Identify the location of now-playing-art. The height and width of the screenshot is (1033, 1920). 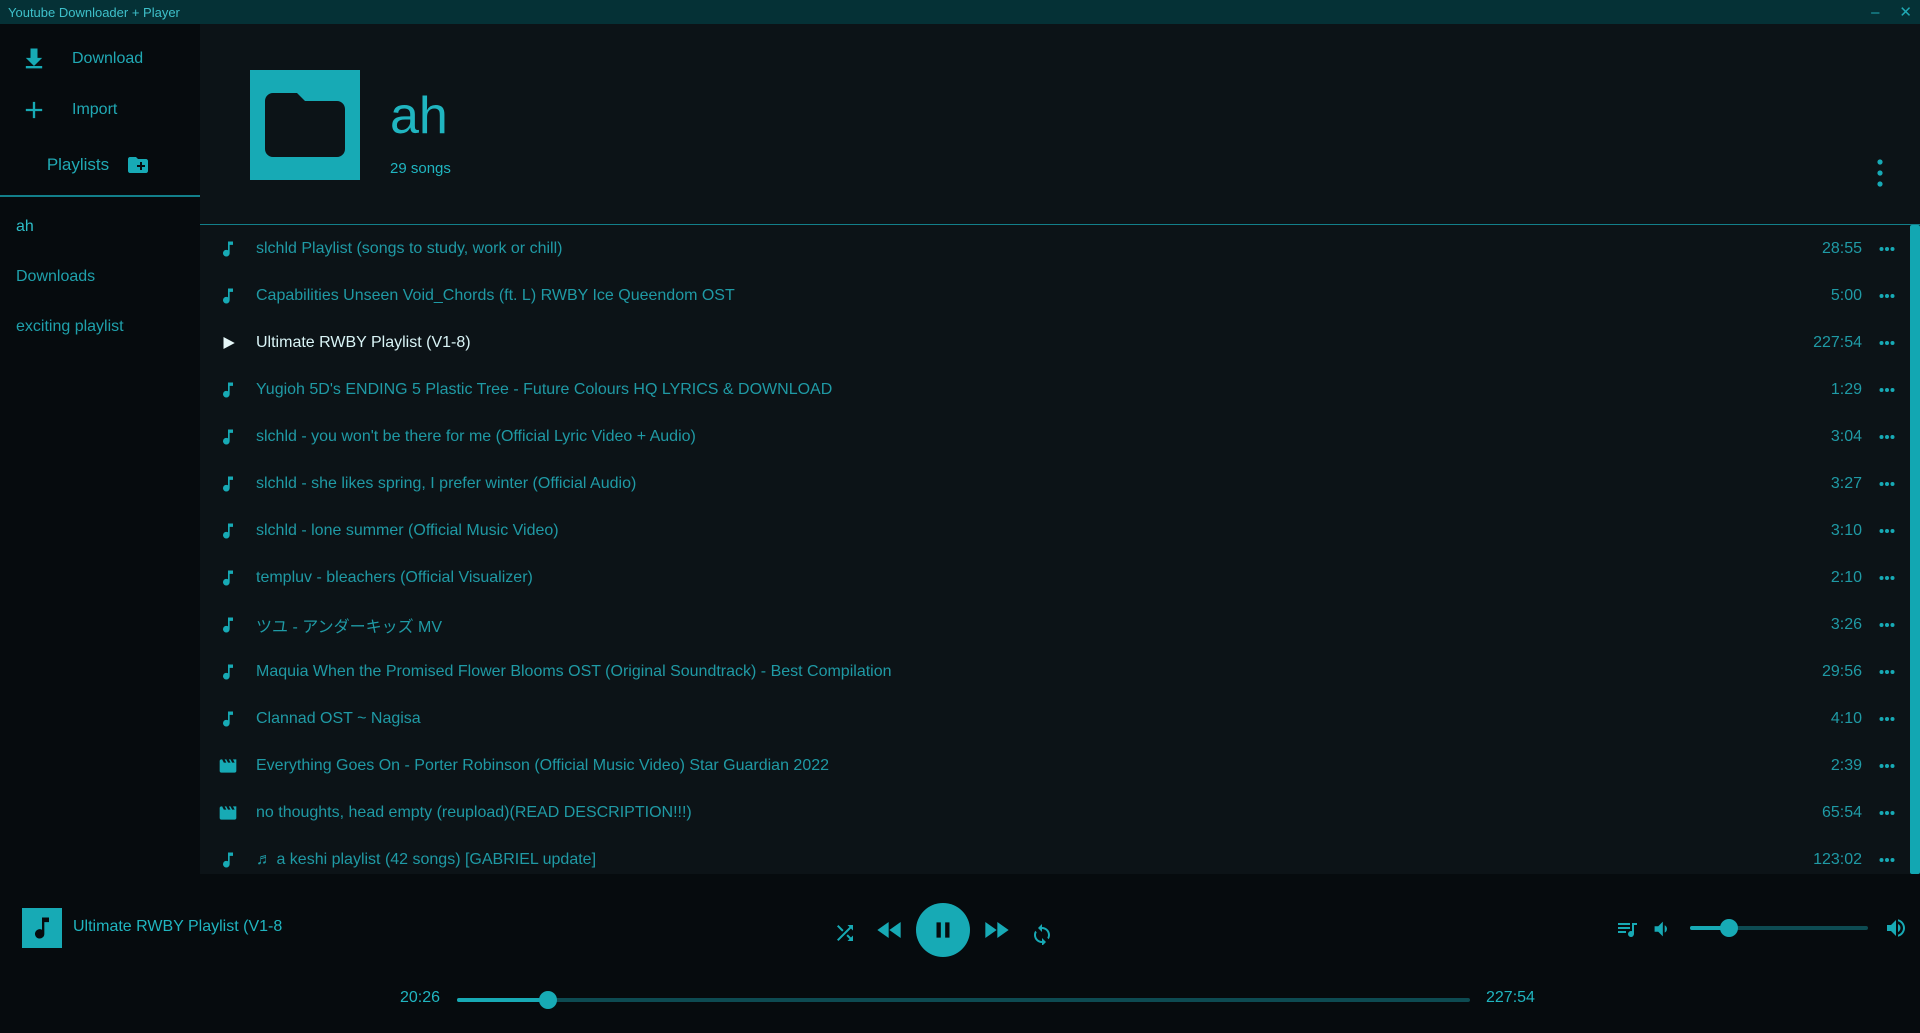
(42, 928).